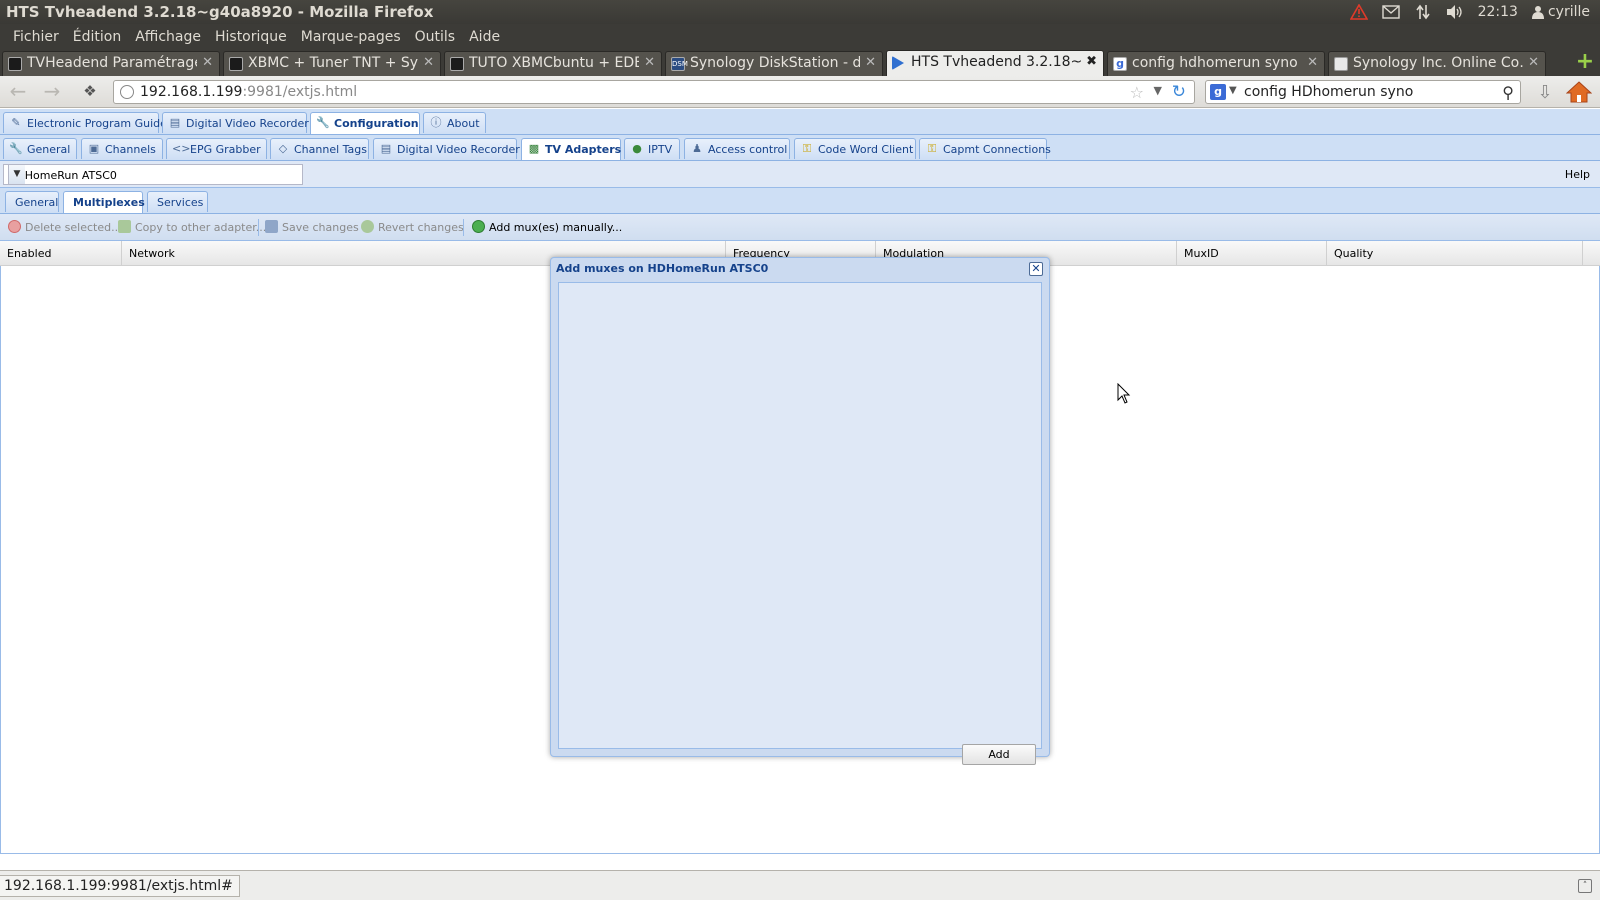 The height and width of the screenshot is (900, 1600). Describe the element at coordinates (571, 149) in the screenshot. I see `tab-tv-adapters: ▩ TV Adapters` at that location.